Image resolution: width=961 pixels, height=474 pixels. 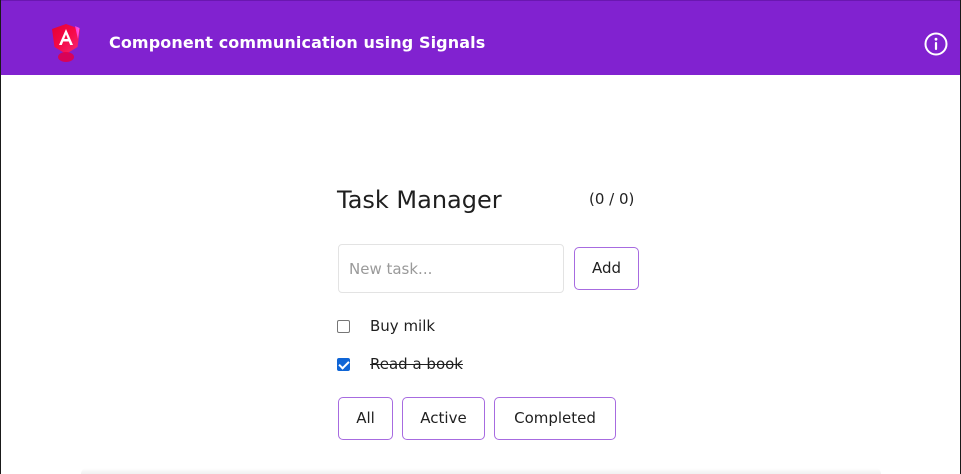 I want to click on task-label: Read a book, so click(x=416, y=364).